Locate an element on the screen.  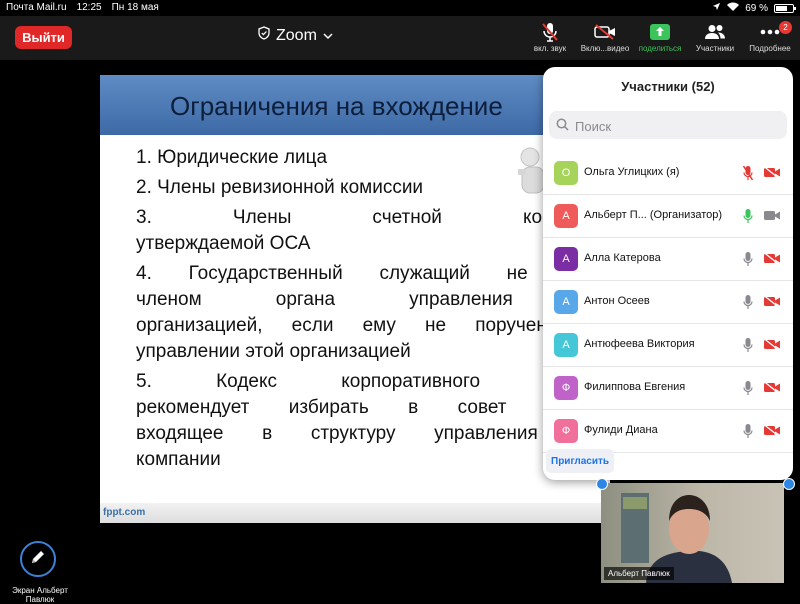
mic-muted-icon is located at coordinates (550, 32).